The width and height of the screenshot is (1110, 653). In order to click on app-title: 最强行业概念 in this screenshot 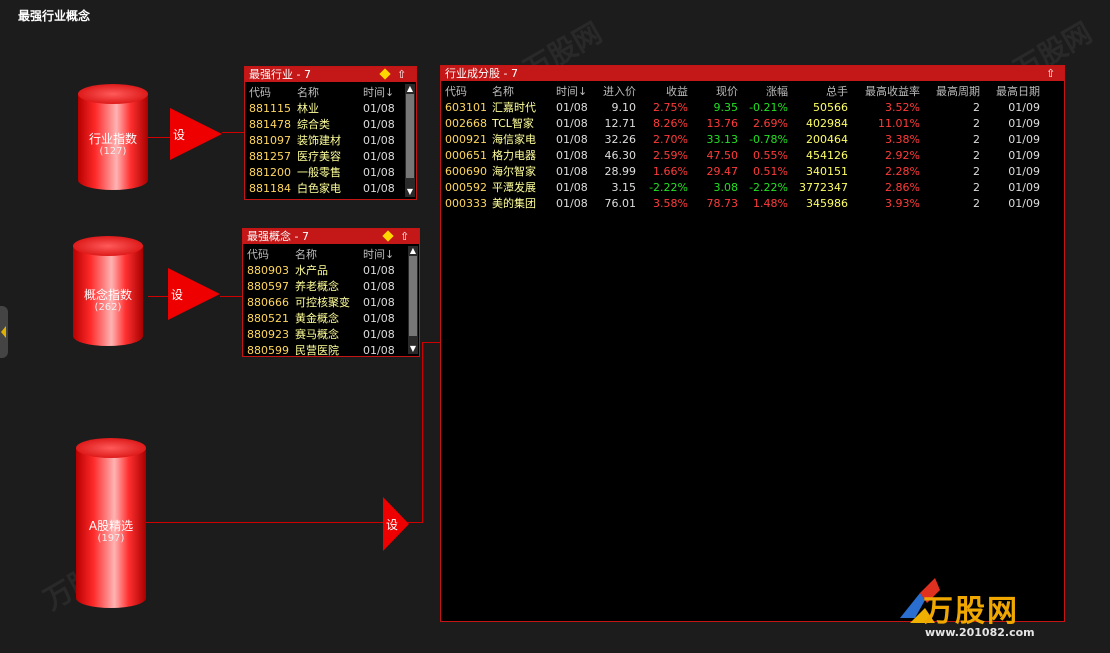, I will do `click(54, 16)`.